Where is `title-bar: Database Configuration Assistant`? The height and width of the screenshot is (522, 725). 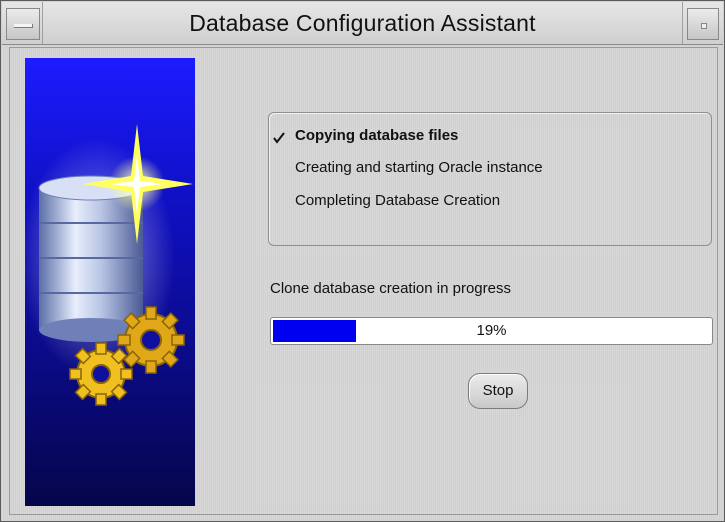
title-bar: Database Configuration Assistant is located at coordinates (362, 23).